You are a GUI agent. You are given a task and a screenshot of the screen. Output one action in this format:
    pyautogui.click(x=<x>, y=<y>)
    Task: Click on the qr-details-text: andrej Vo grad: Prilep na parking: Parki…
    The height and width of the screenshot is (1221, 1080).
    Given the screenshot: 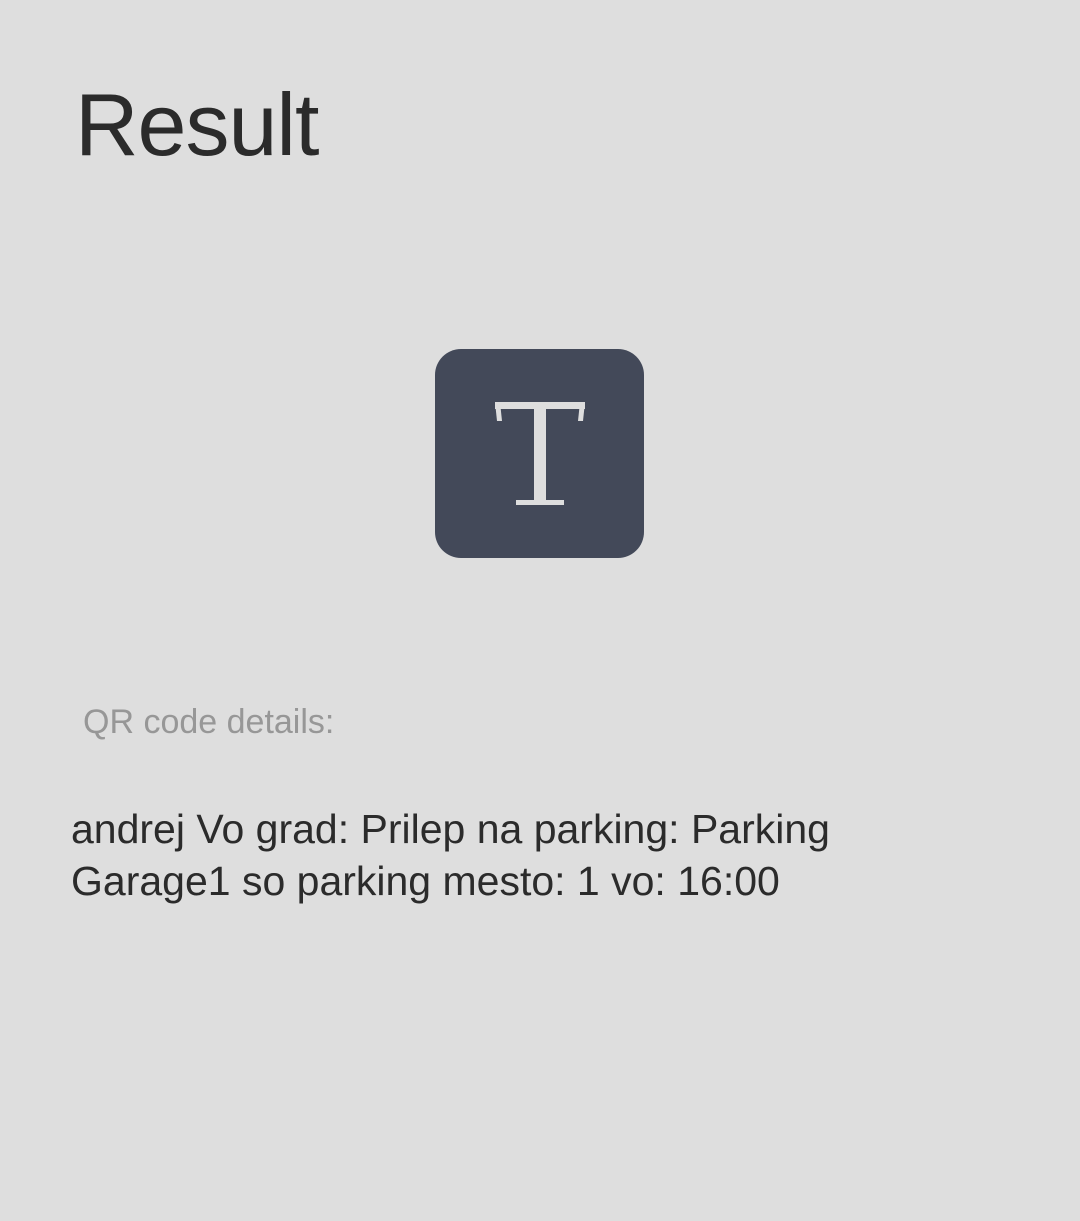 What is the action you would take?
    pyautogui.click(x=450, y=855)
    